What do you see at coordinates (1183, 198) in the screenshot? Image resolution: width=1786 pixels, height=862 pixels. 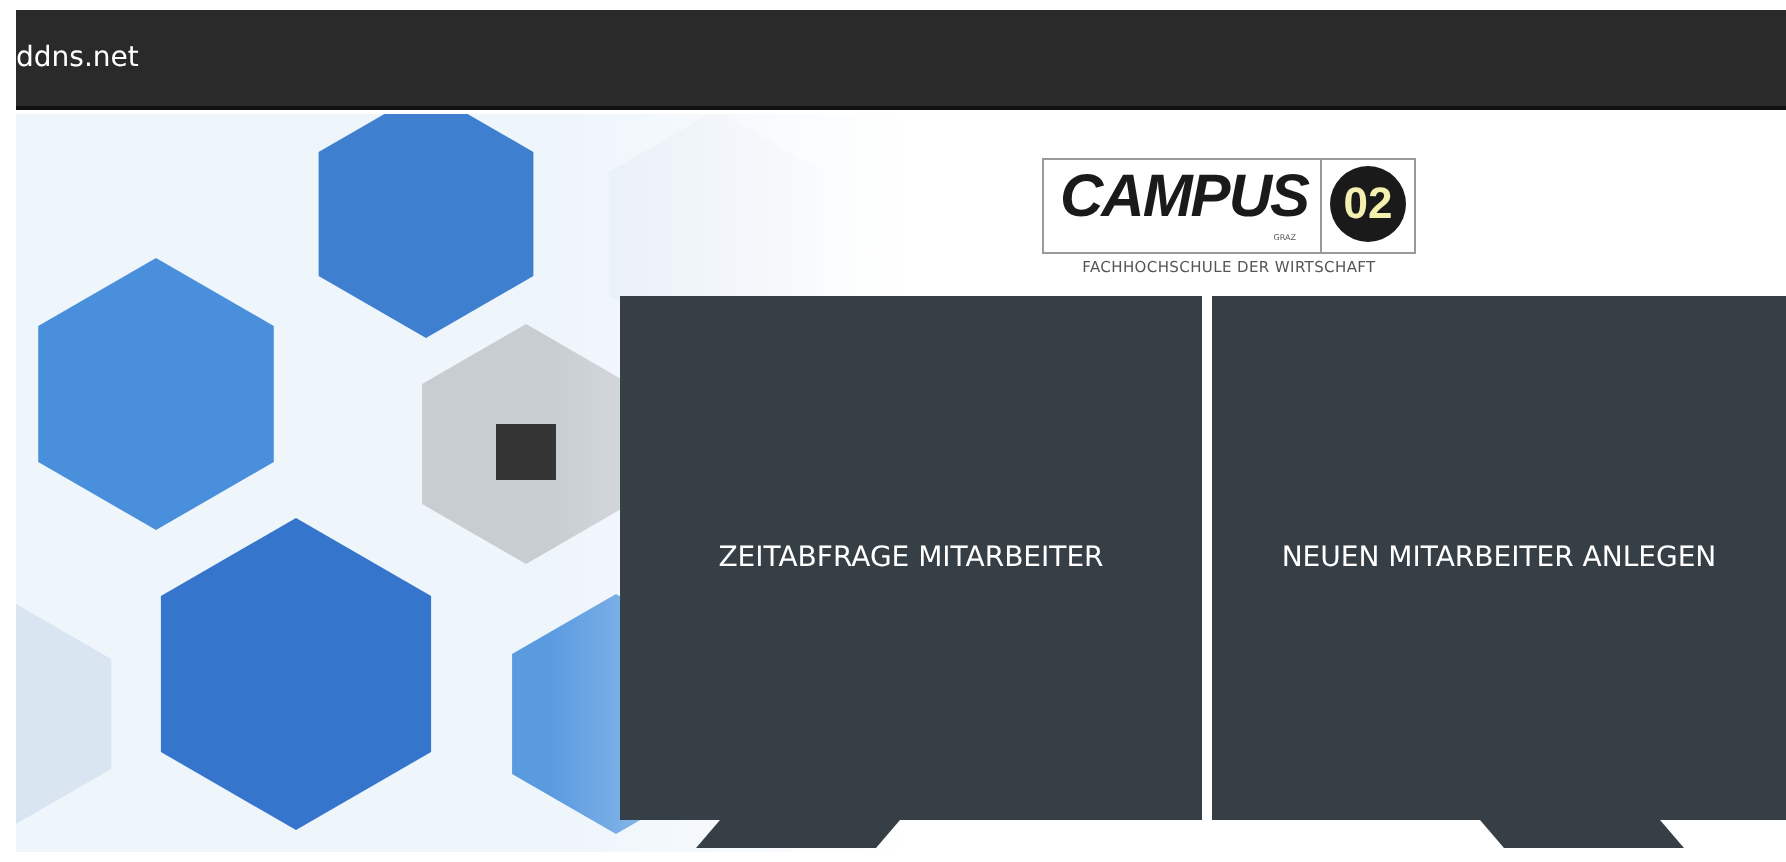 I see `logo-name: CAMPUS` at bounding box center [1183, 198].